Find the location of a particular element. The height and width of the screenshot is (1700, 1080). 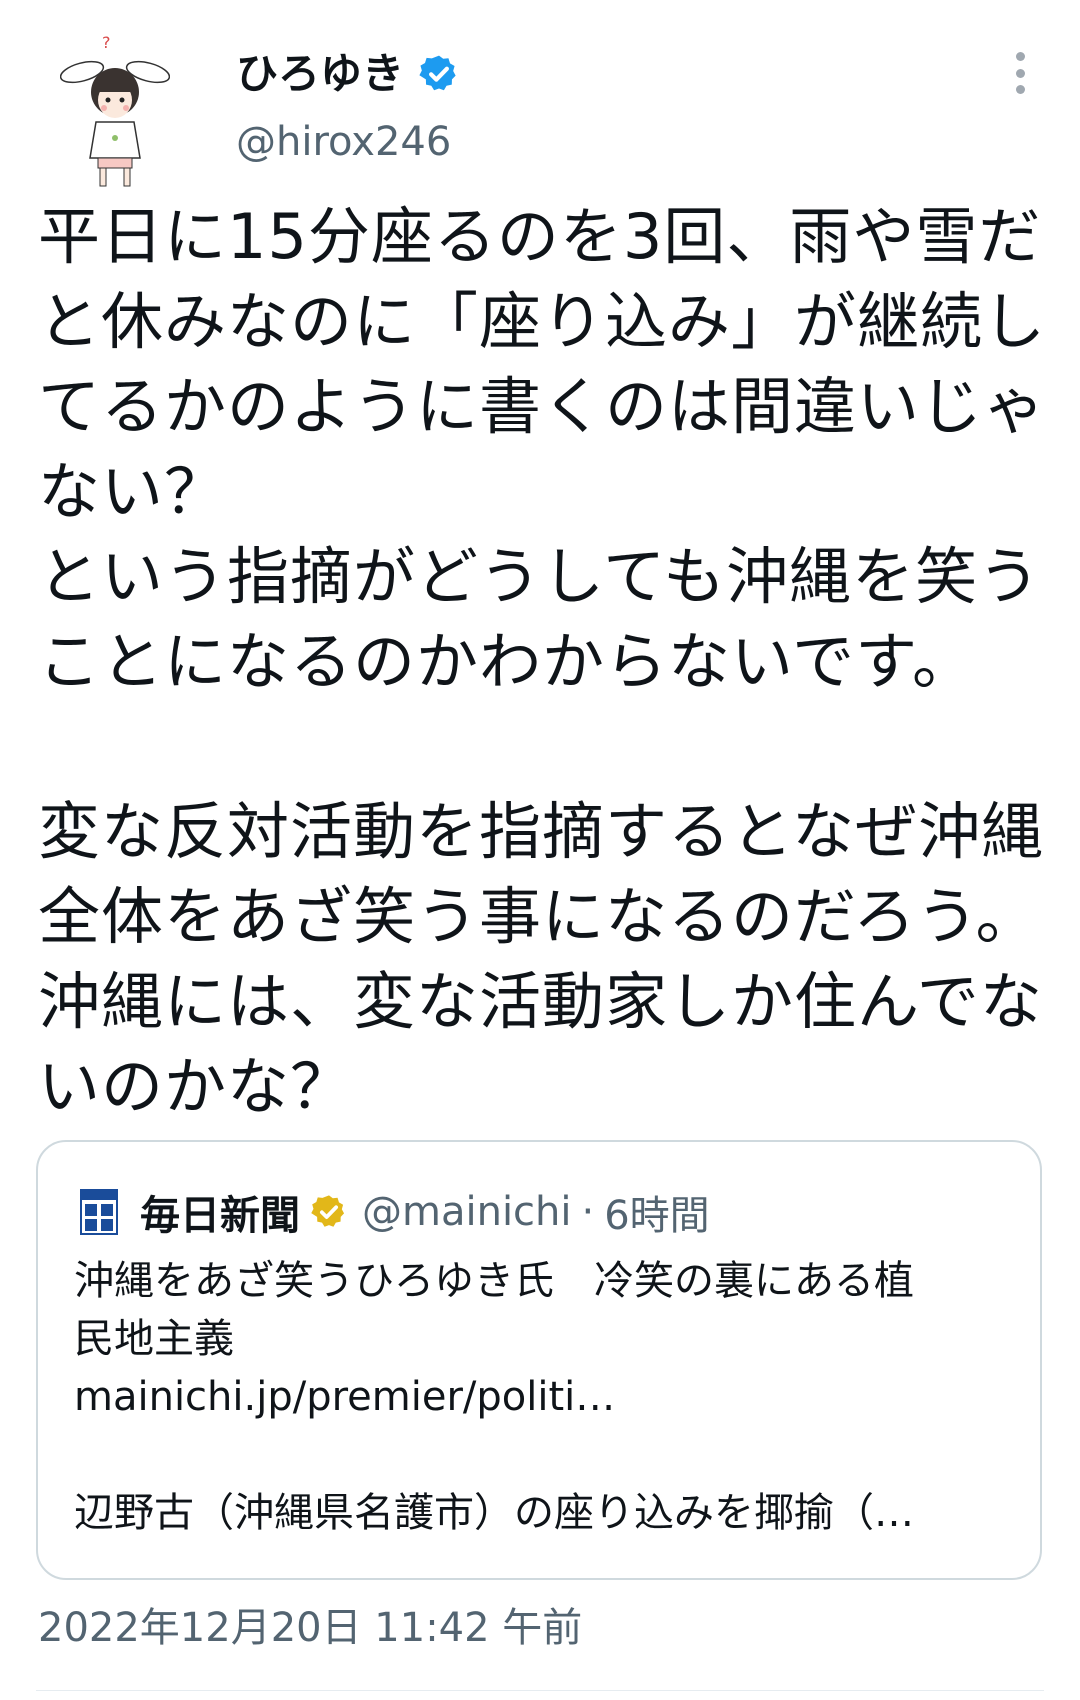

tweet-timestamp: 2022年12月20日 11:42 午前 is located at coordinates (310, 1628).